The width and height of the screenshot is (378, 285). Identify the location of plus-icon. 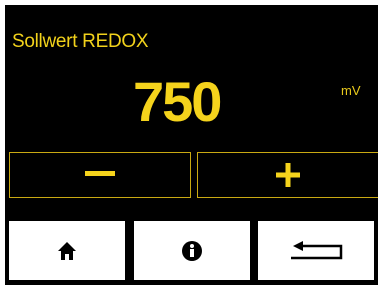
(288, 175).